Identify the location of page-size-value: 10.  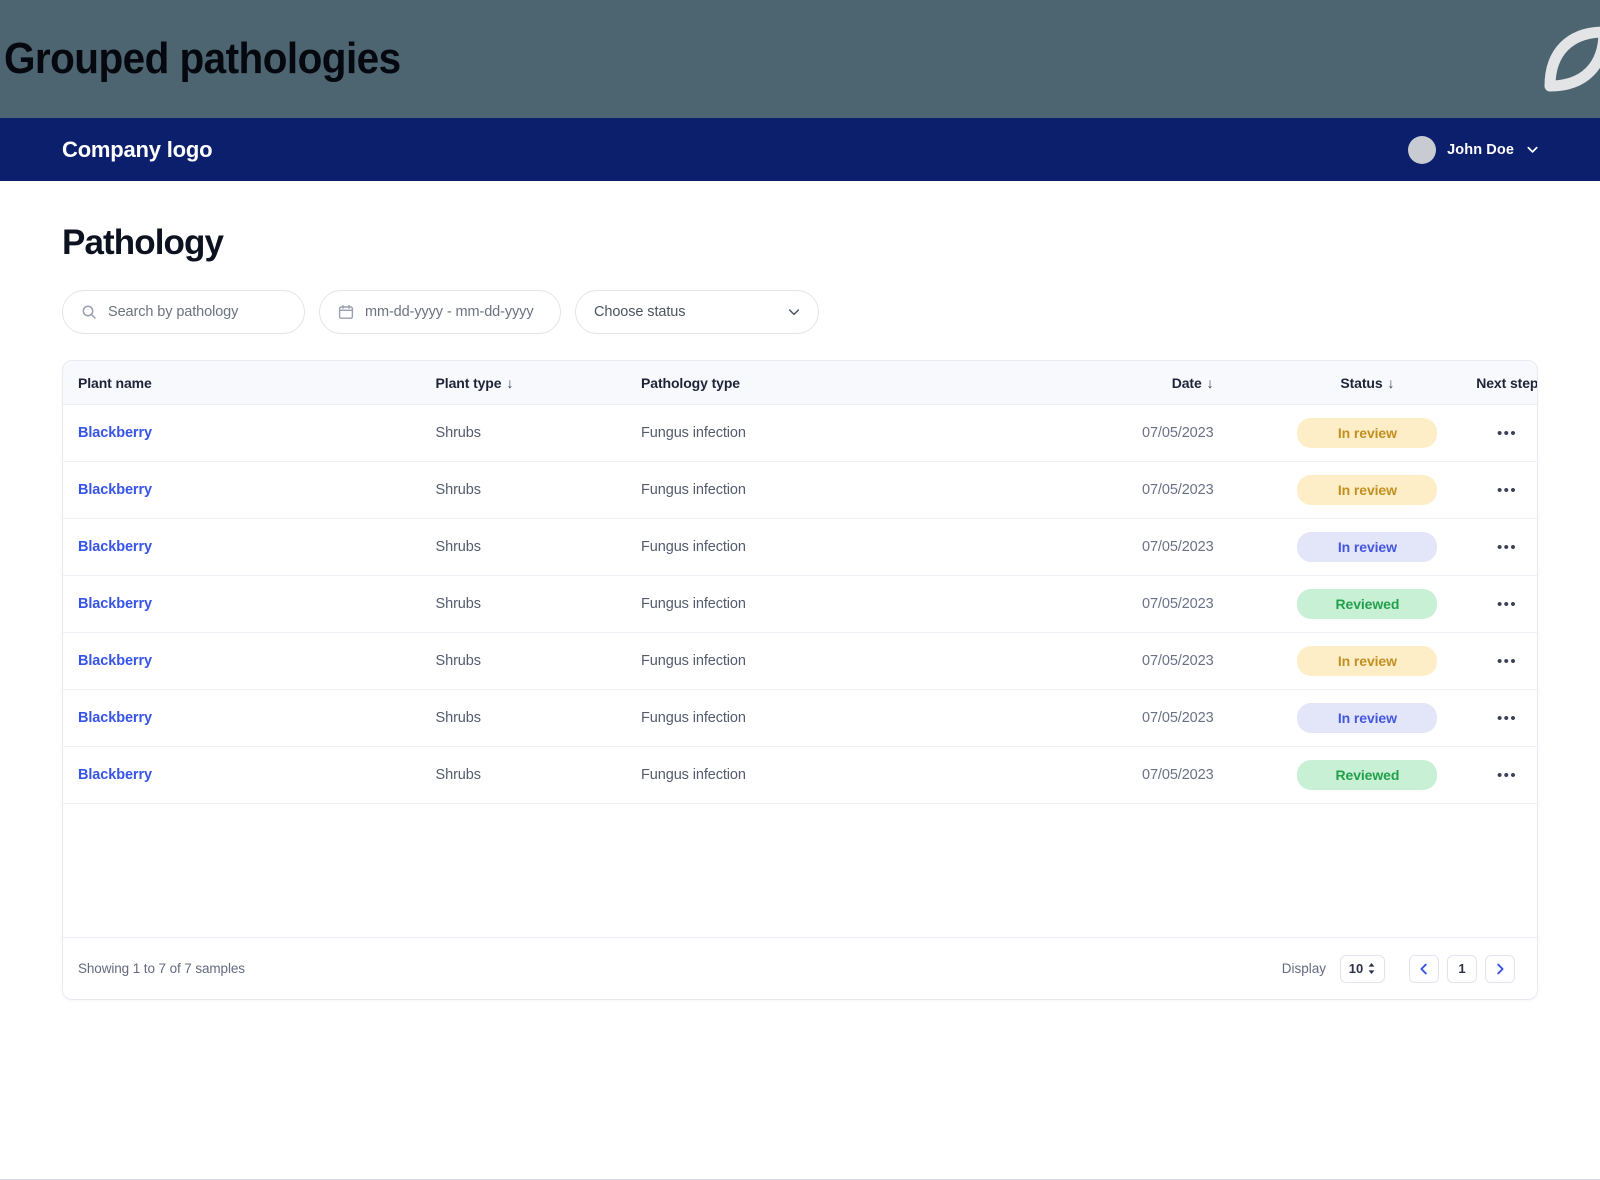
(1356, 968).